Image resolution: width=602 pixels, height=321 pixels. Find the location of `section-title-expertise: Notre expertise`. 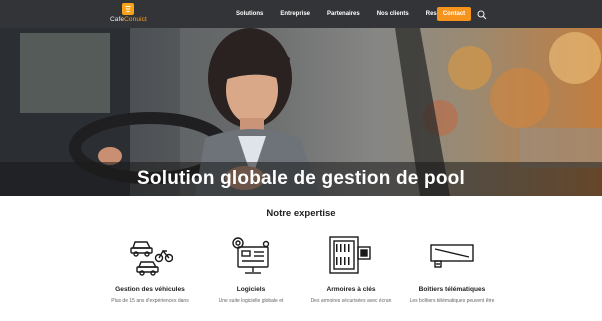

section-title-expertise: Notre expertise is located at coordinates (301, 213).